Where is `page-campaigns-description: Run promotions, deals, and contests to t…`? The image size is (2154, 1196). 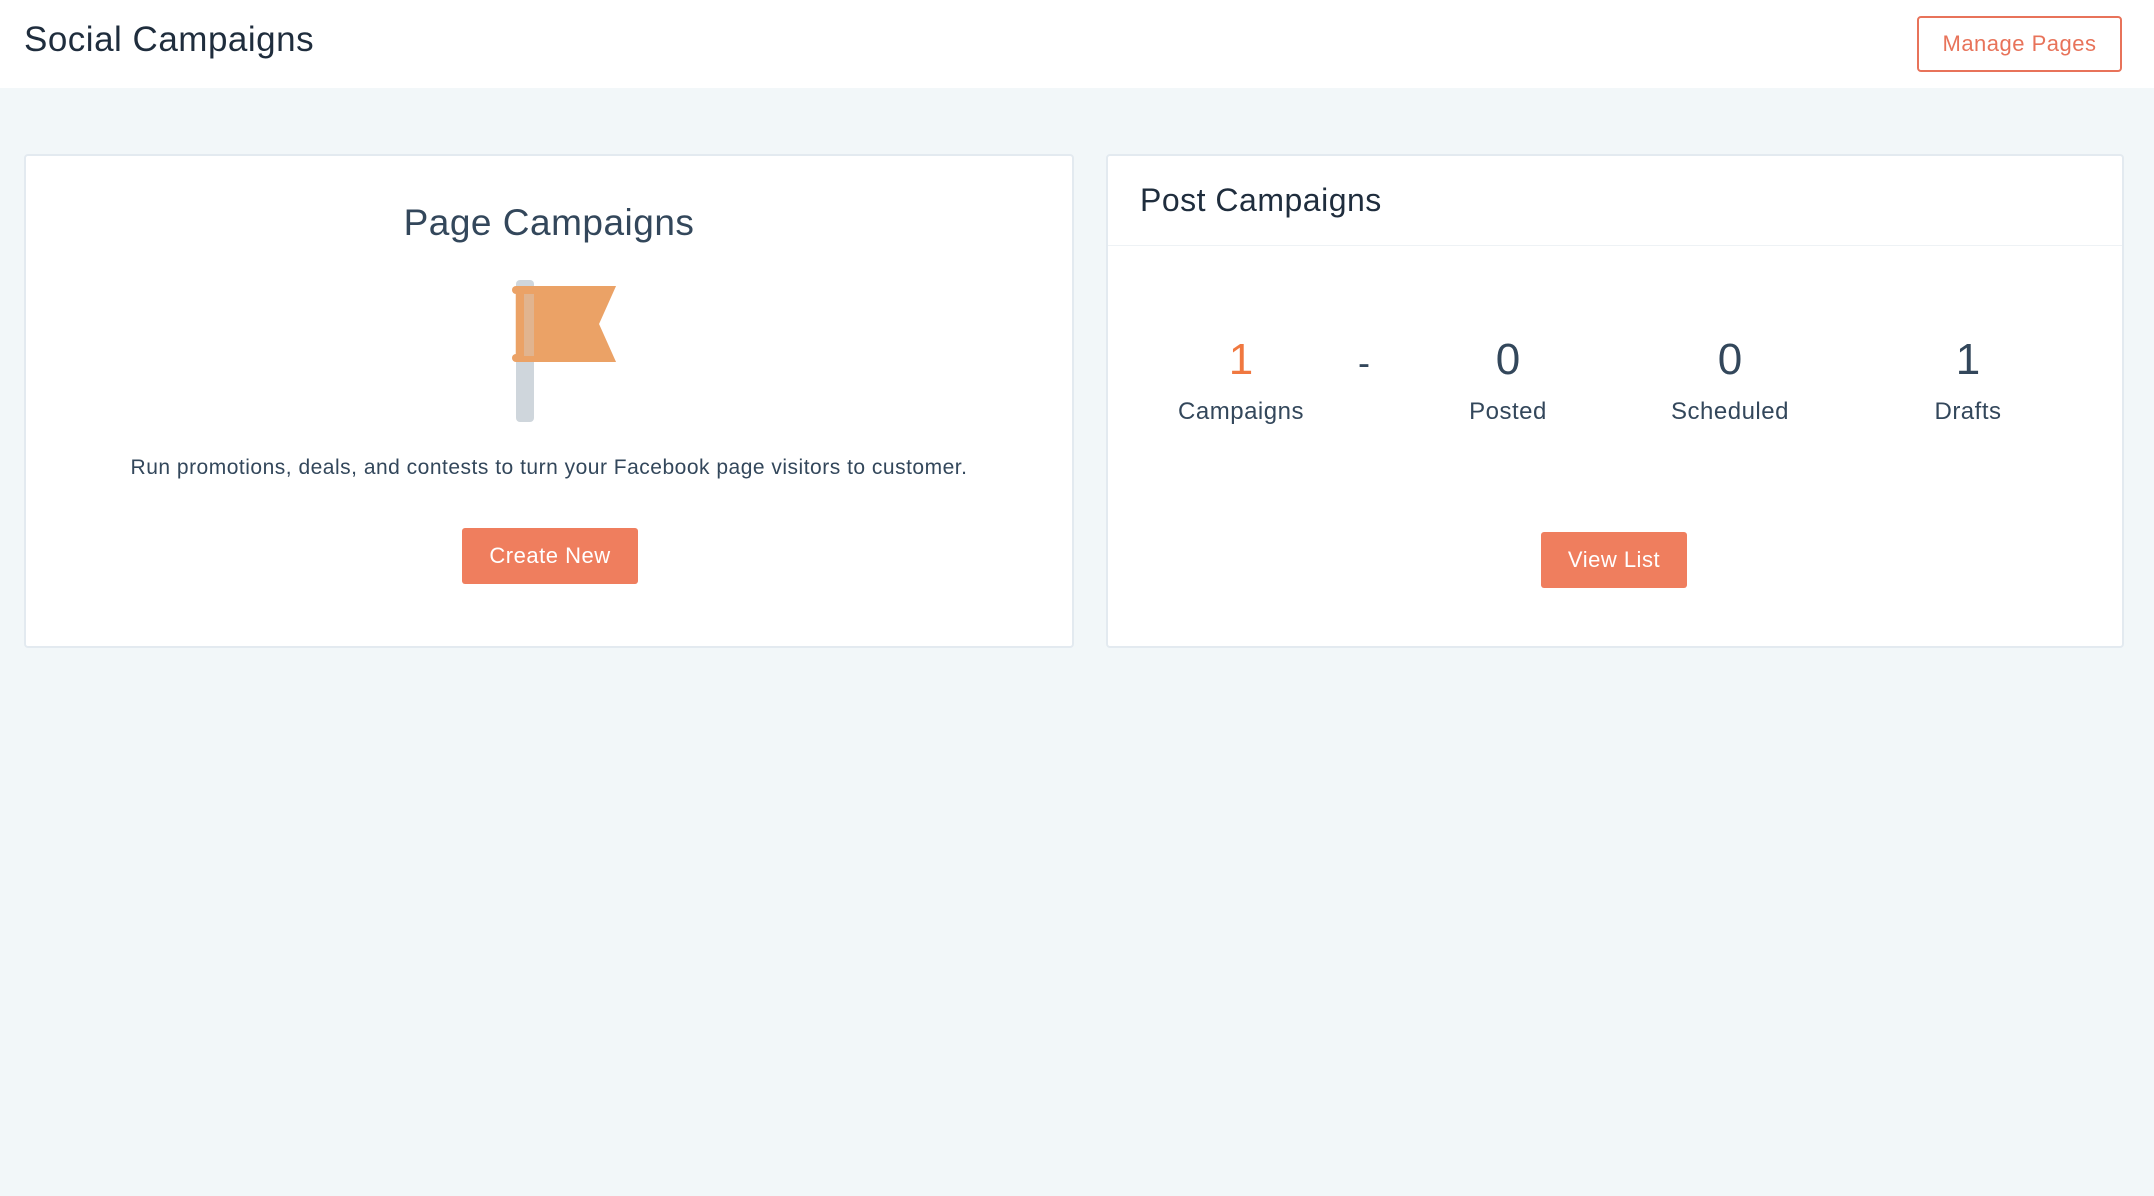 page-campaigns-description: Run promotions, deals, and contests to t… is located at coordinates (549, 467).